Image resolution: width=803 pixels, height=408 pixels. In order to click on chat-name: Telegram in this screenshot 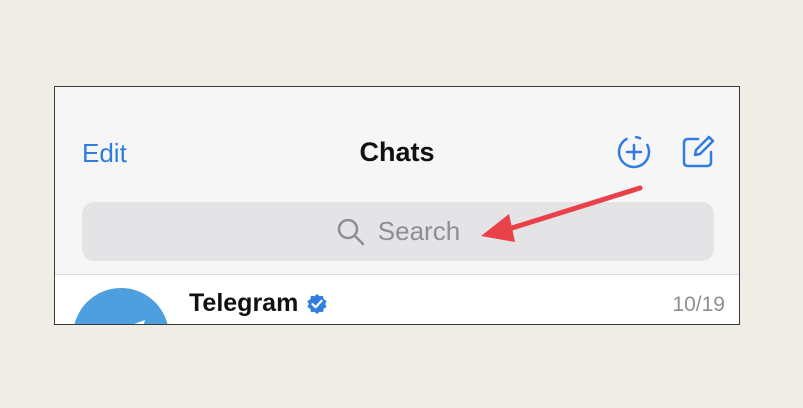, I will do `click(244, 303)`.